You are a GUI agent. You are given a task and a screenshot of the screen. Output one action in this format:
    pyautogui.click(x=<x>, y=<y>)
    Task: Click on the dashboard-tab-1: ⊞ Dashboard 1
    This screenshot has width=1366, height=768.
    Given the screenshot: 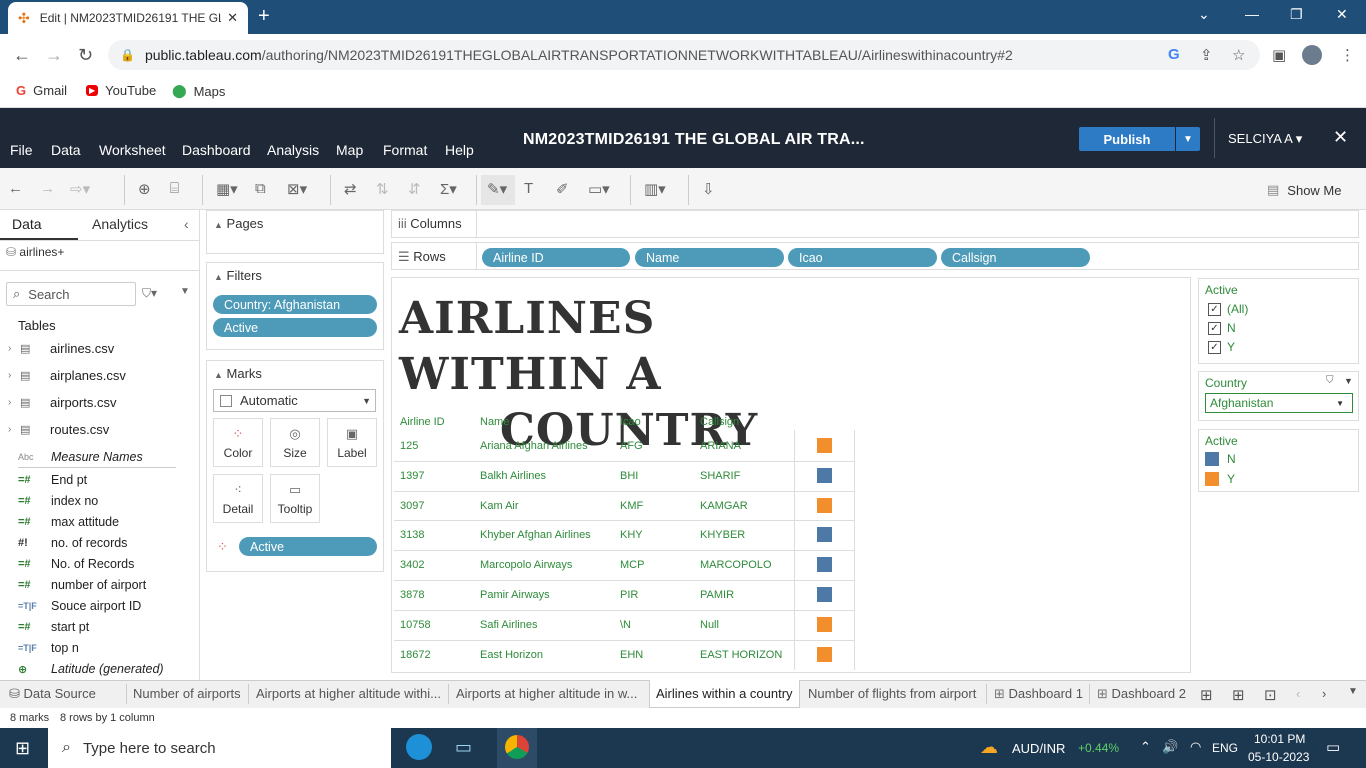 What is the action you would take?
    pyautogui.click(x=1038, y=694)
    